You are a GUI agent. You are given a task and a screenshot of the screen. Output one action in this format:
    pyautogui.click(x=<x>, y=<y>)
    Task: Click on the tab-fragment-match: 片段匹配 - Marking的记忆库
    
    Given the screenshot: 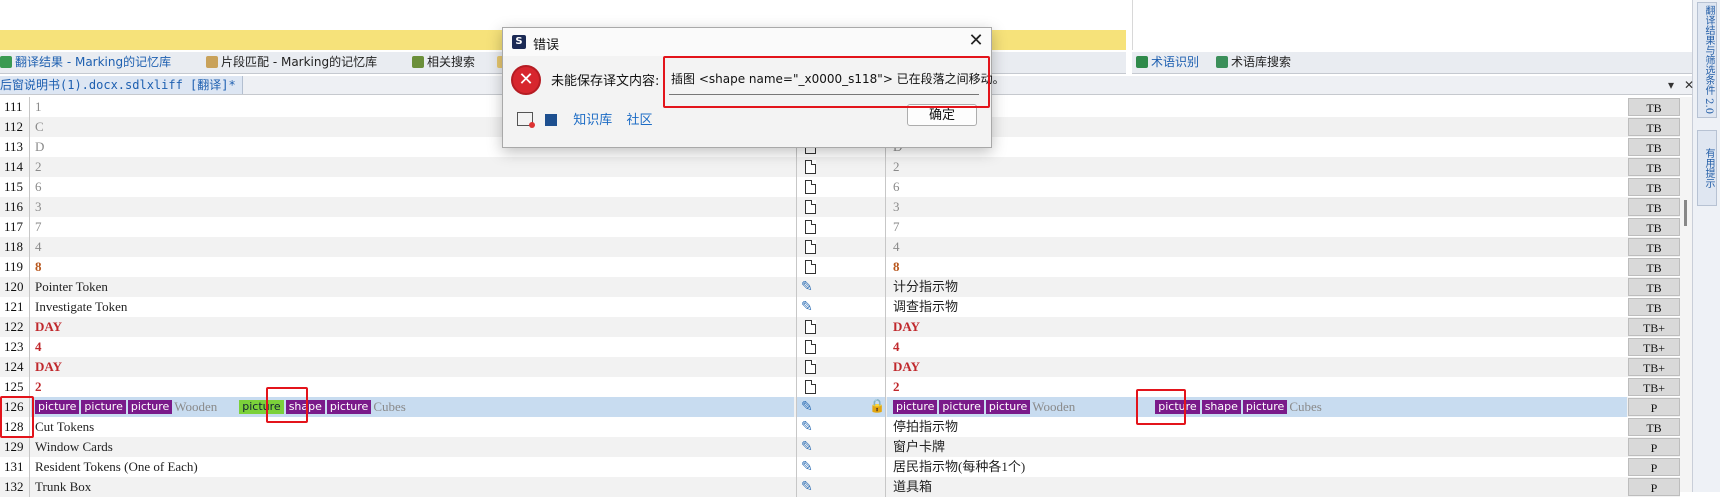 What is the action you would take?
    pyautogui.click(x=291, y=62)
    